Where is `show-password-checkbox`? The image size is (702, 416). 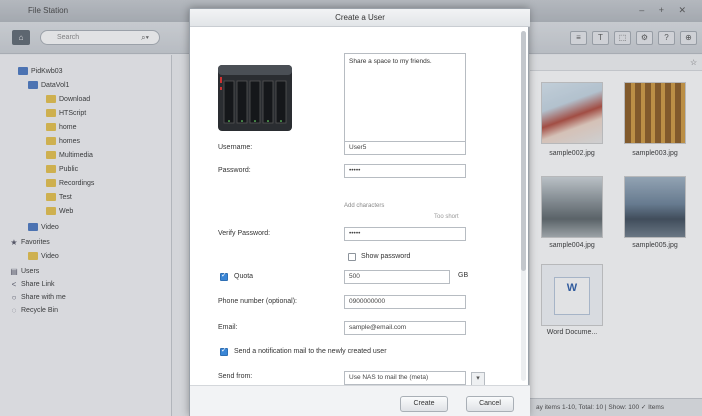
show-password-checkbox is located at coordinates (352, 257).